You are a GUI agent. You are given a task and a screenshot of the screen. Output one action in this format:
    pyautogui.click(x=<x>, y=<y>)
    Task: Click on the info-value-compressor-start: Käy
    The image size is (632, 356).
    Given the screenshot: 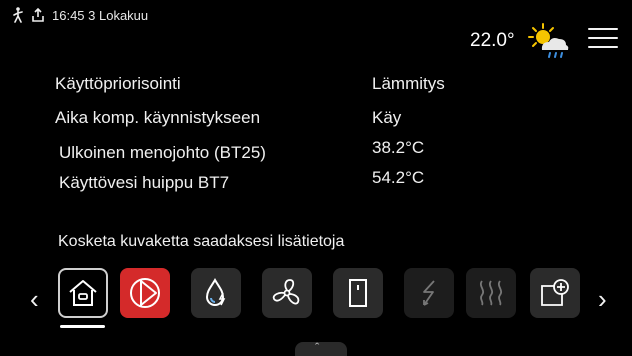 What is the action you would take?
    pyautogui.click(x=387, y=117)
    